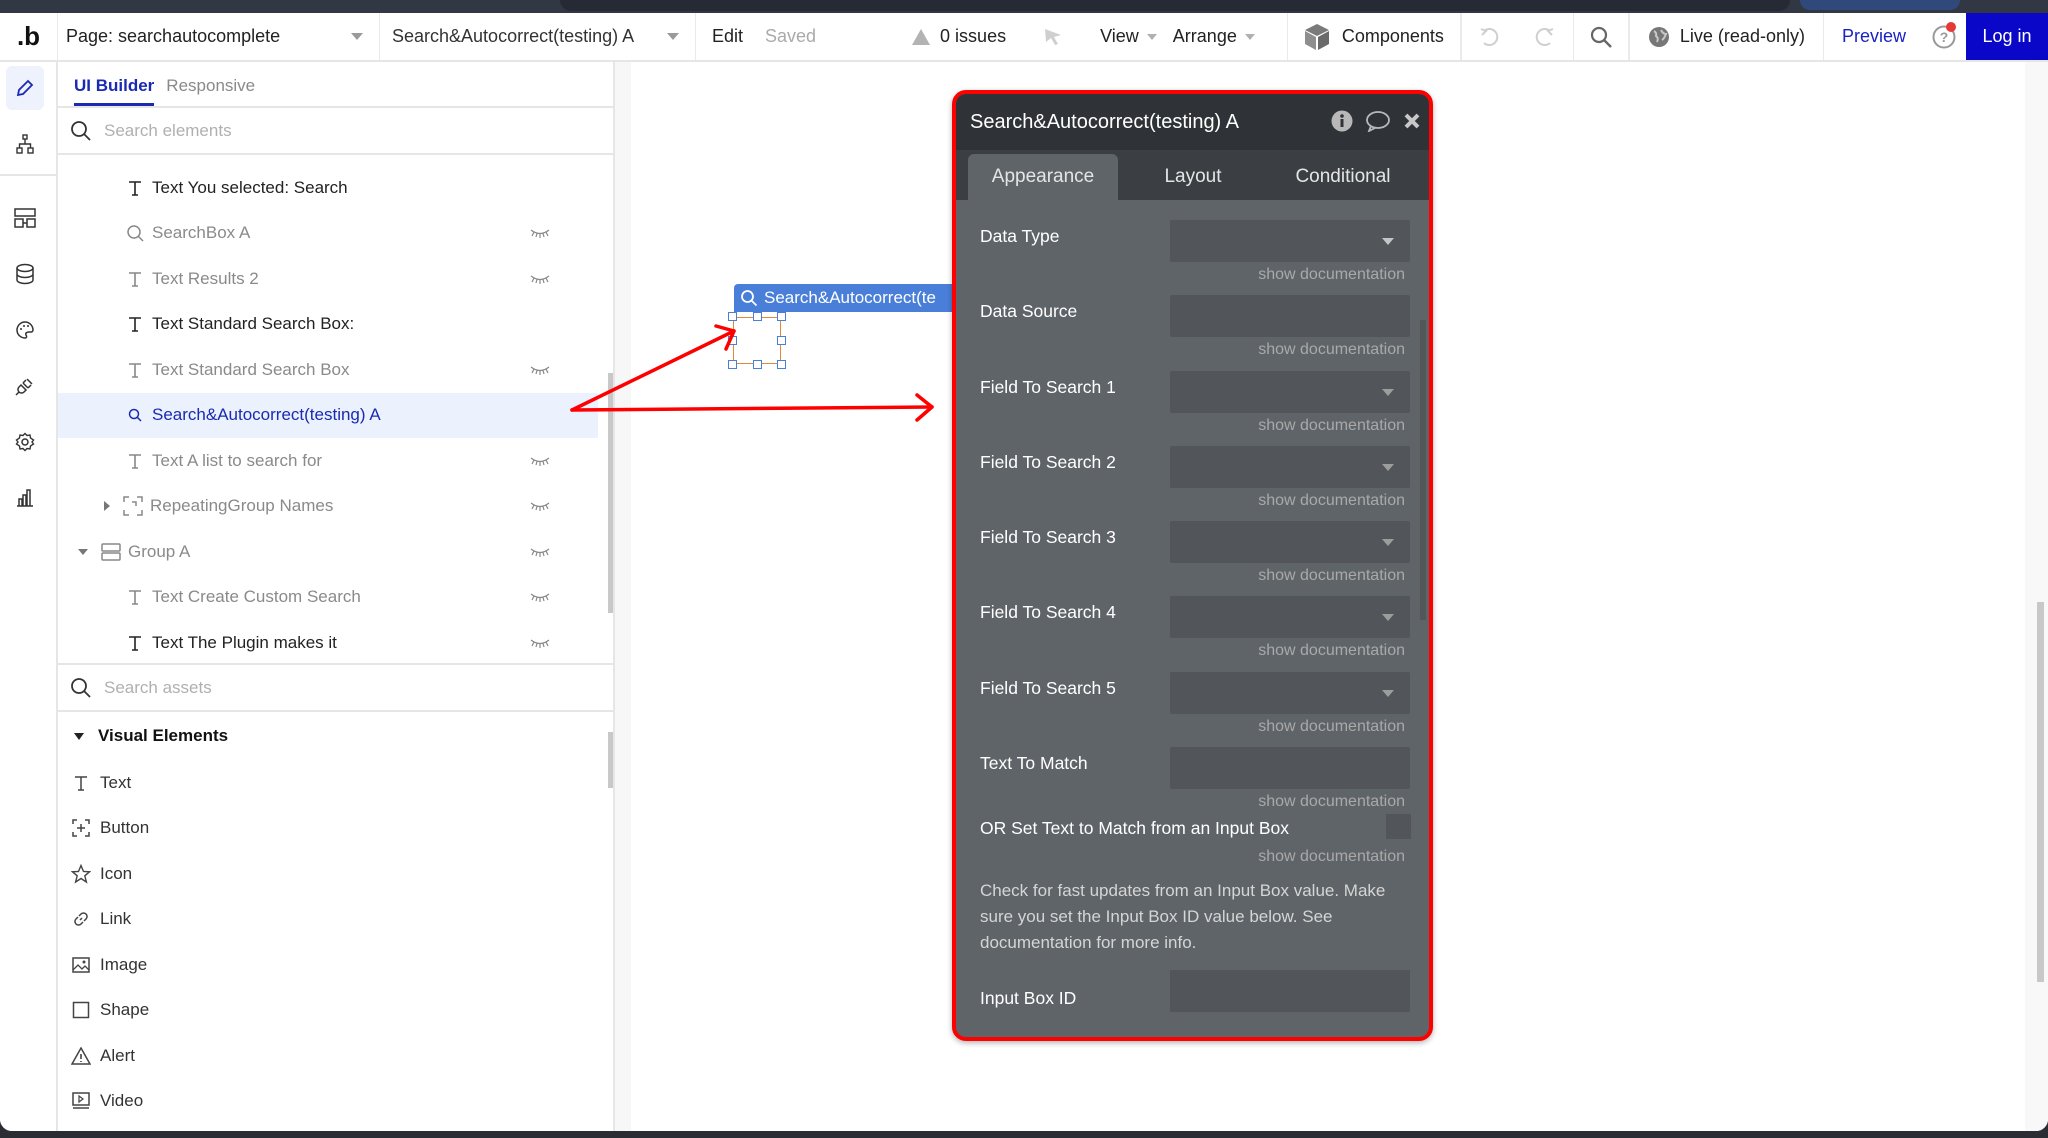 This screenshot has height=1138, width=2048. I want to click on tree-item: Text Standard Search Box:, so click(328, 324).